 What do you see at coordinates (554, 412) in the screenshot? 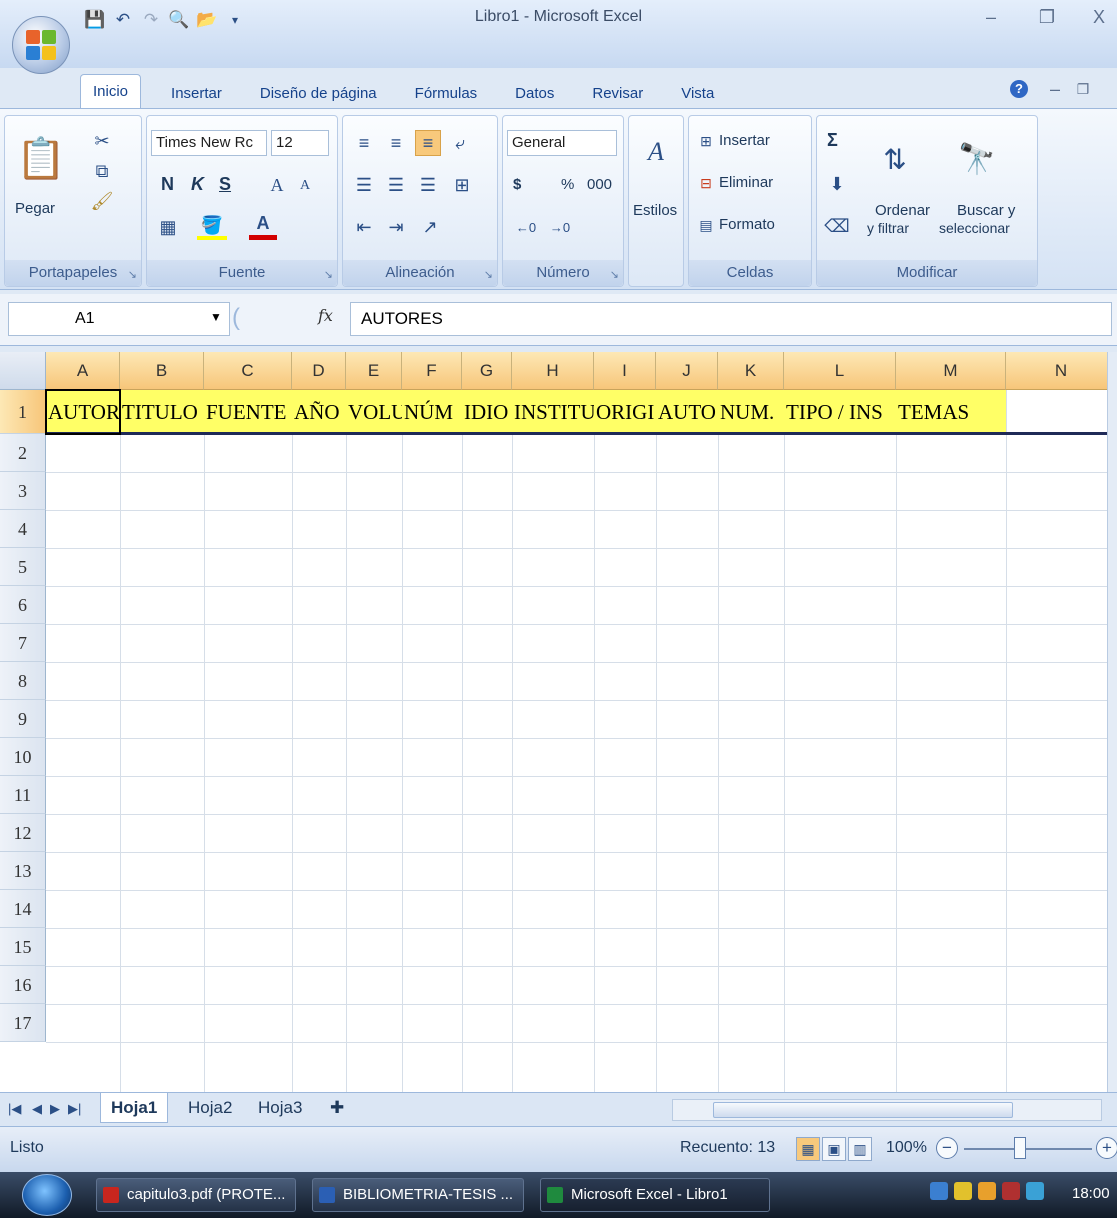
I see `cell-h1: INSTITU` at bounding box center [554, 412].